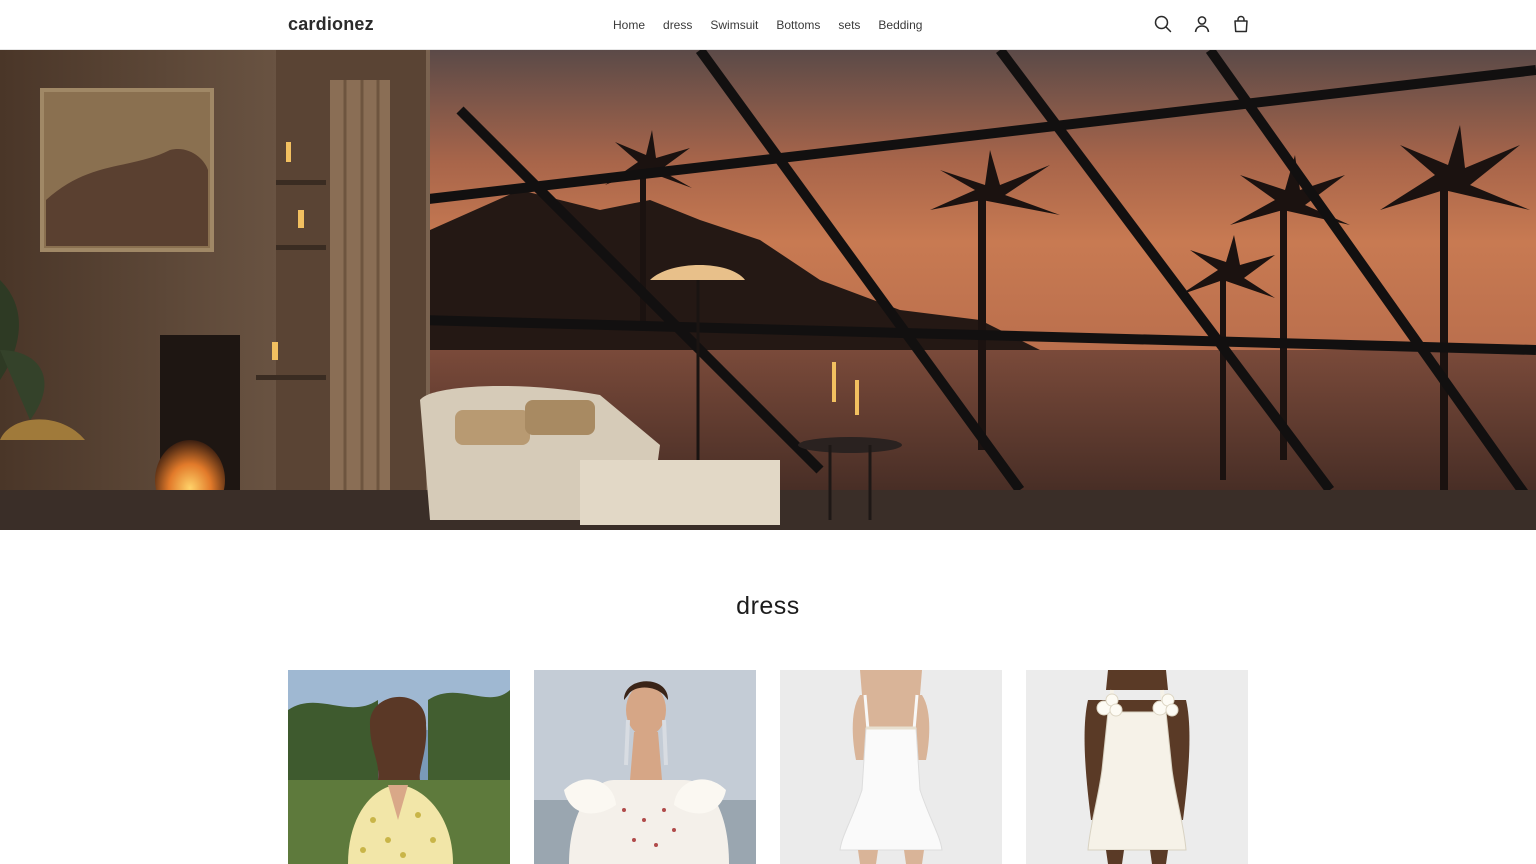  I want to click on header-icons, so click(1202, 24).